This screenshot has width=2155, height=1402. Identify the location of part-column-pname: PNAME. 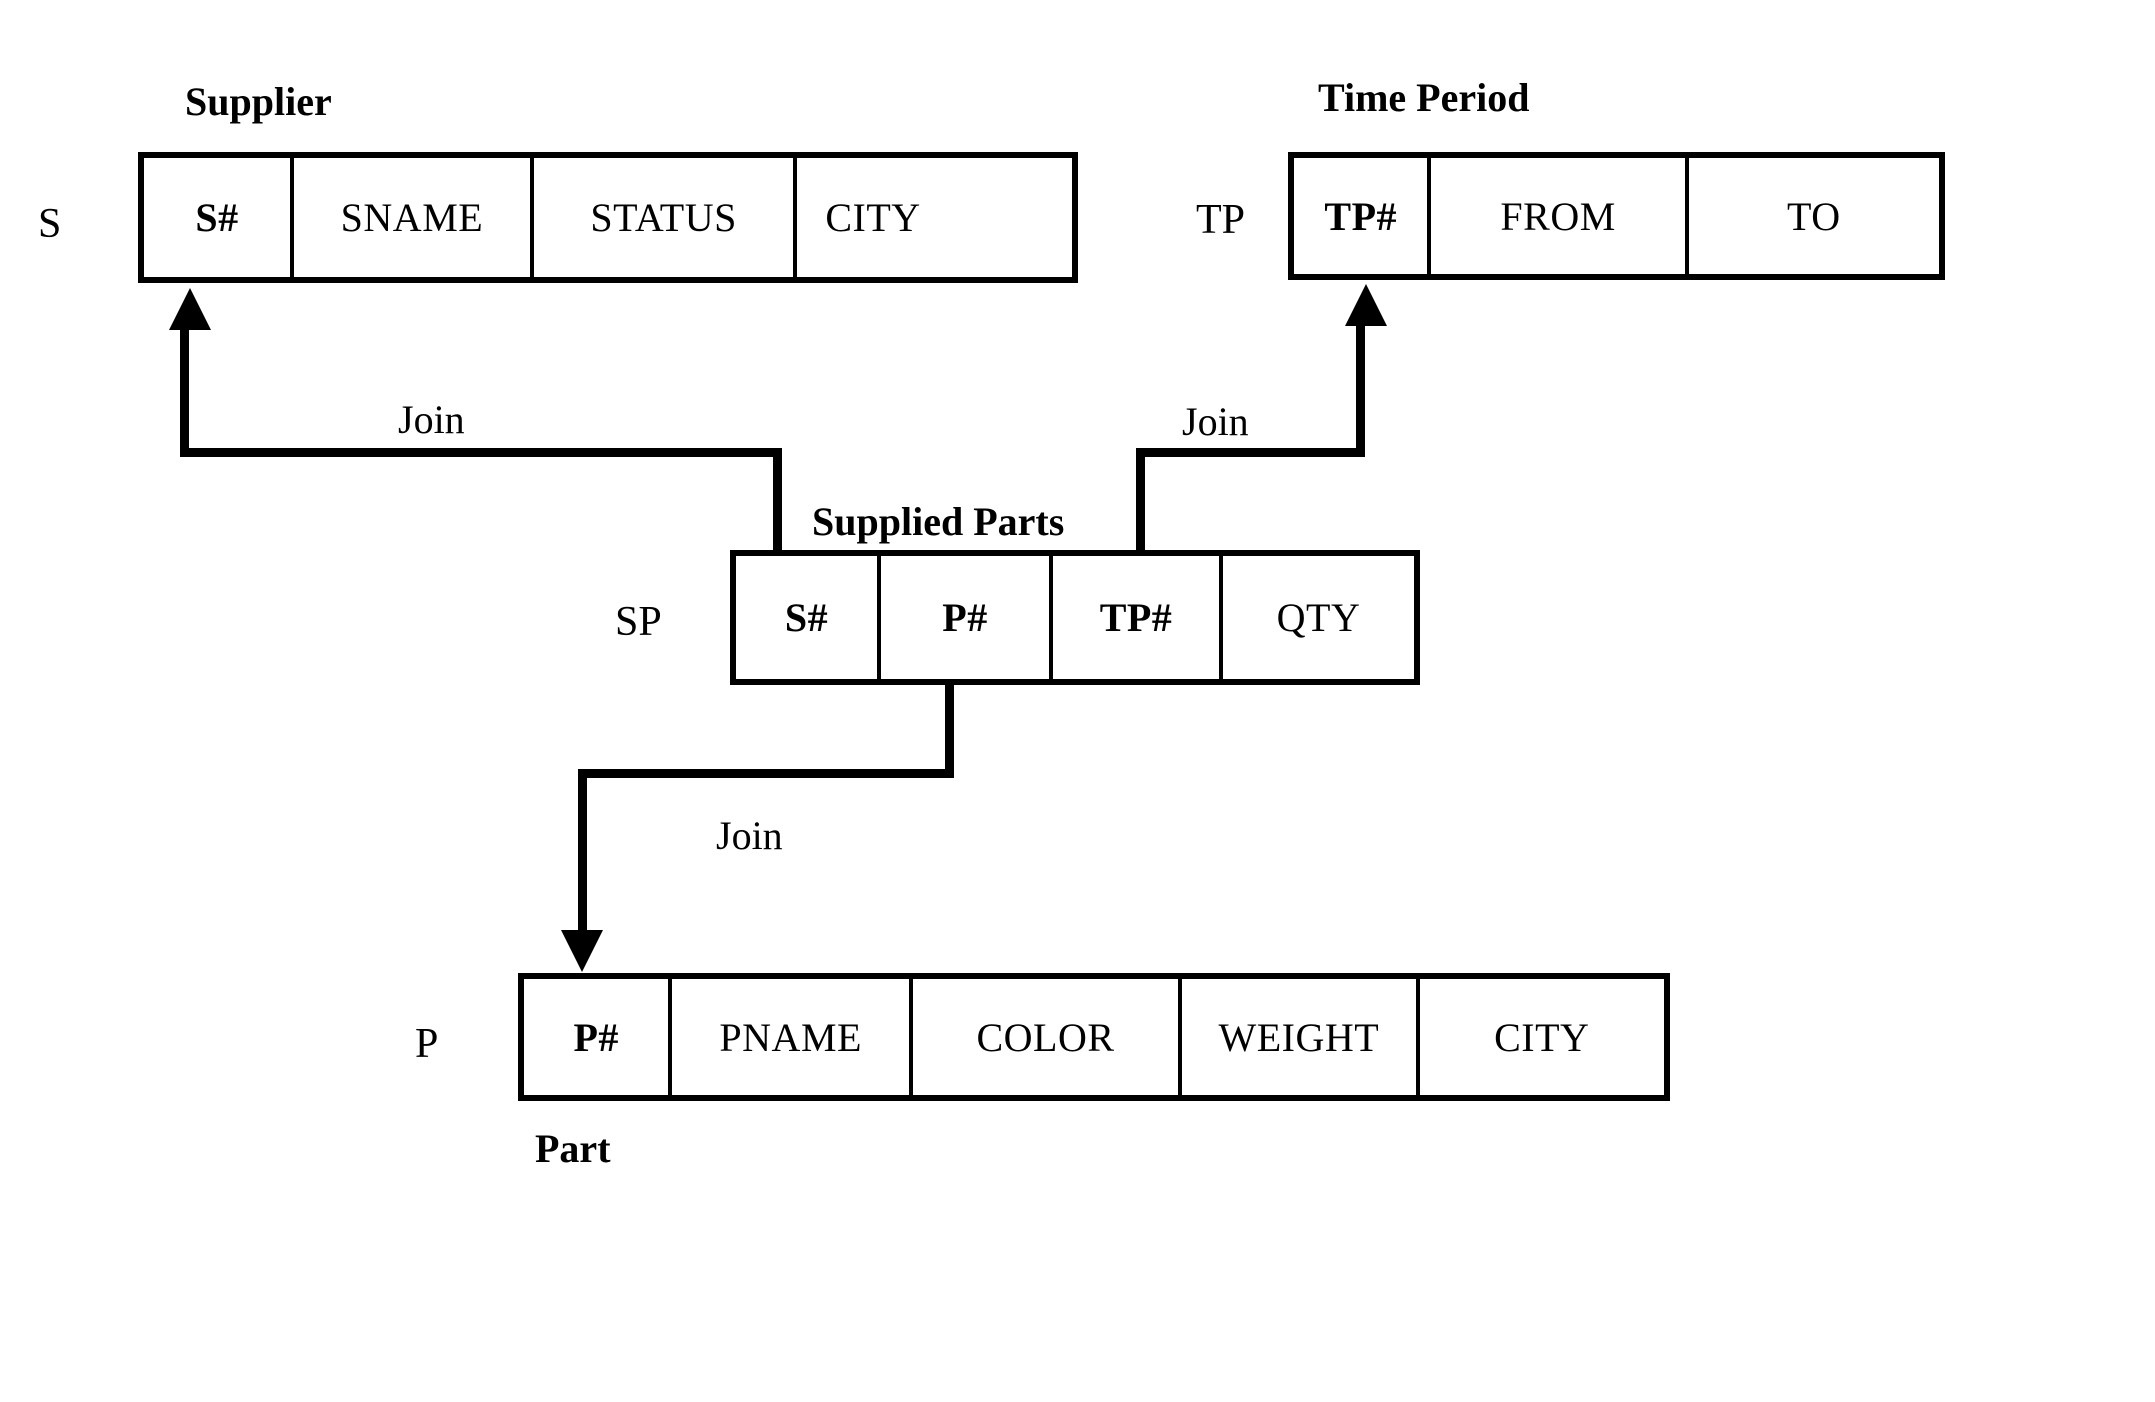
(792, 1037).